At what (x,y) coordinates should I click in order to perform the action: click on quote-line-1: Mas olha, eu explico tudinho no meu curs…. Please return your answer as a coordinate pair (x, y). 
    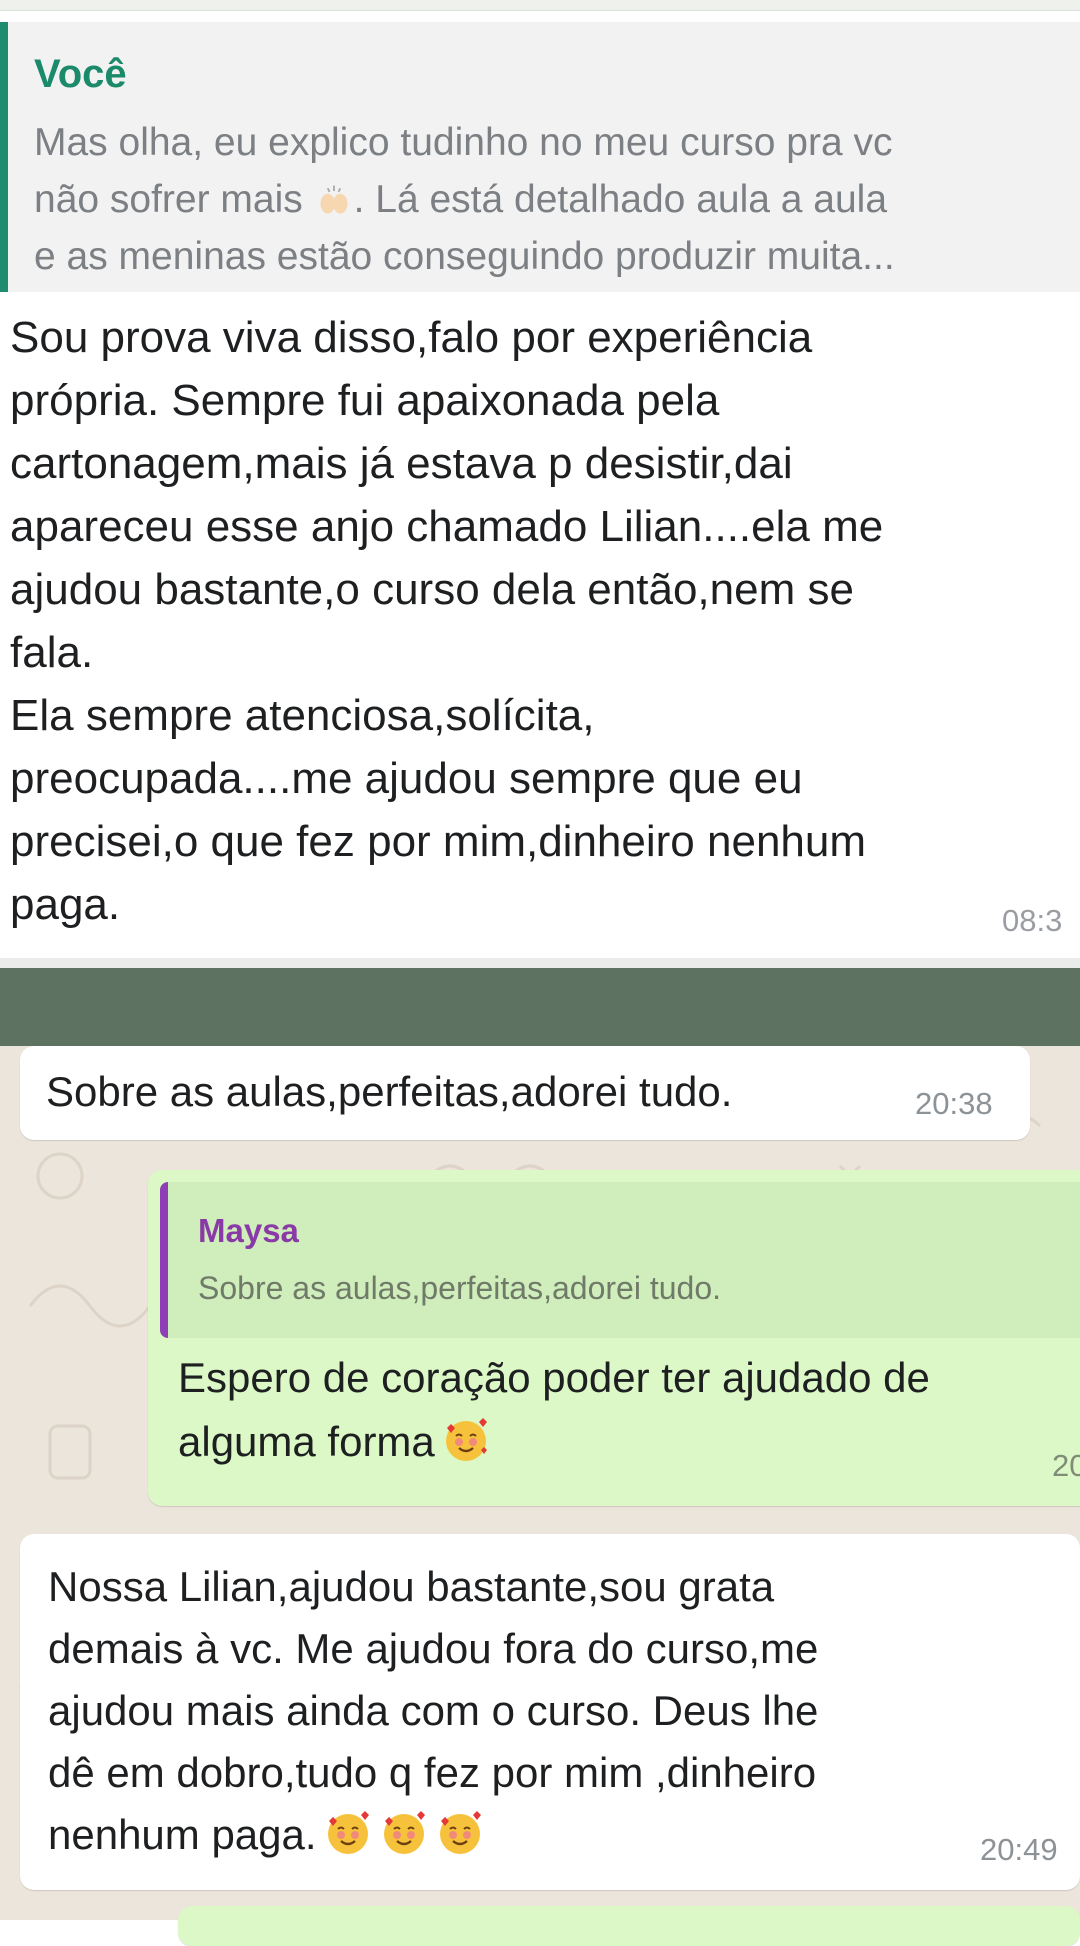
    Looking at the image, I should click on (463, 142).